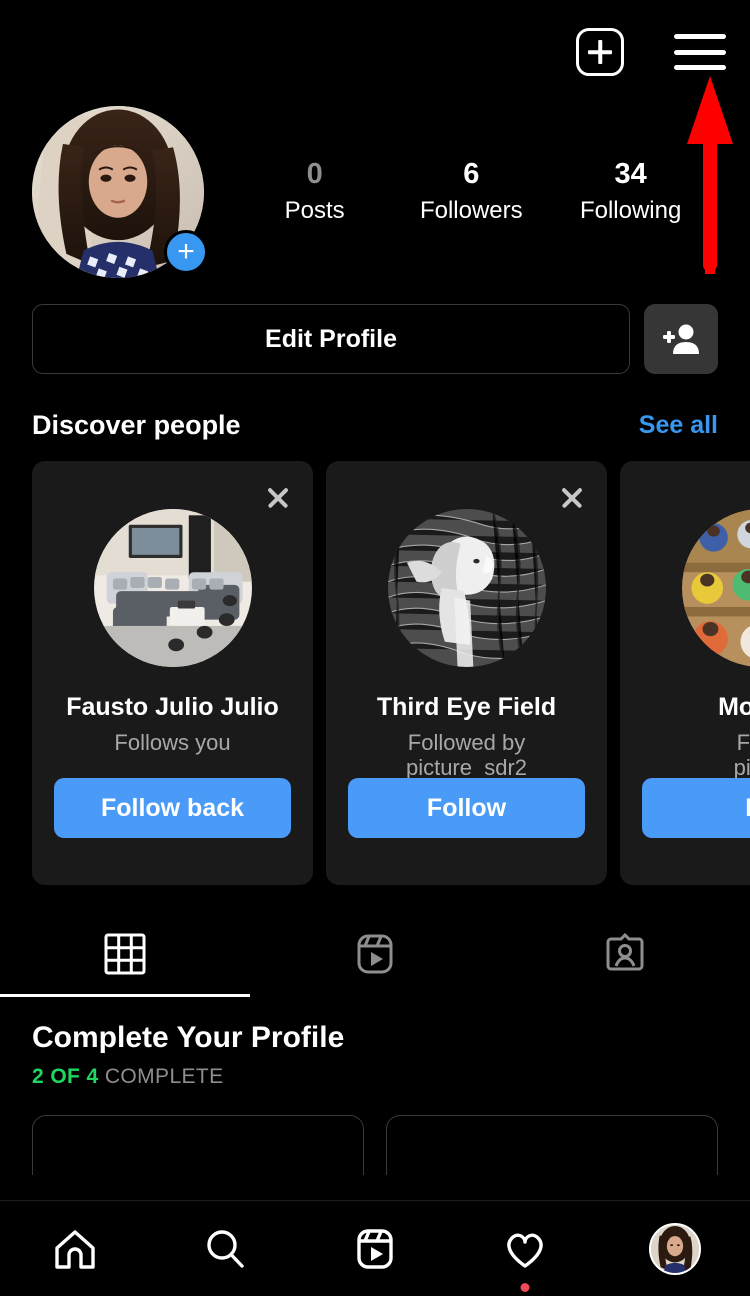  What do you see at coordinates (375, 52) in the screenshot?
I see `top-bar` at bounding box center [375, 52].